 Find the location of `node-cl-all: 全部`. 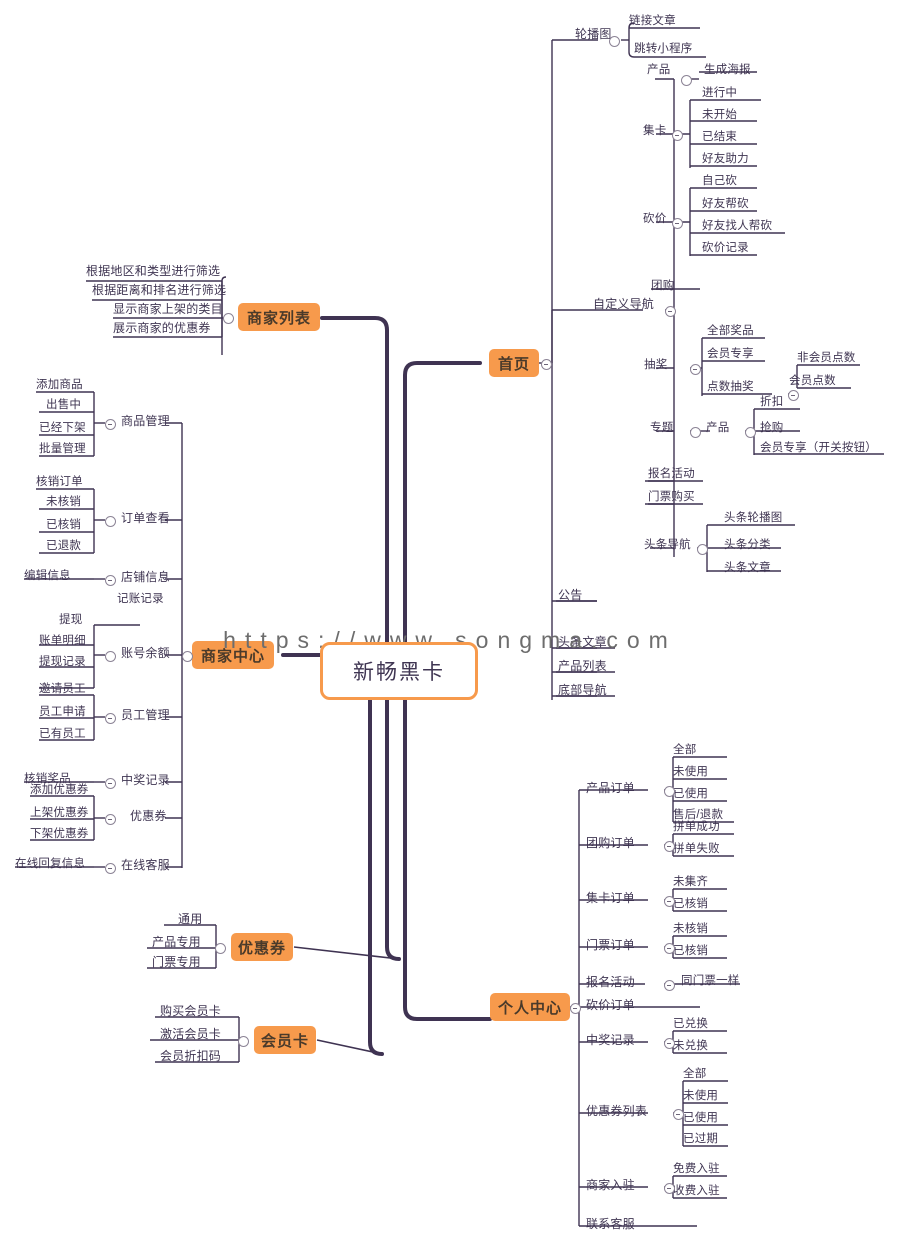

node-cl-all: 全部 is located at coordinates (694, 1074).